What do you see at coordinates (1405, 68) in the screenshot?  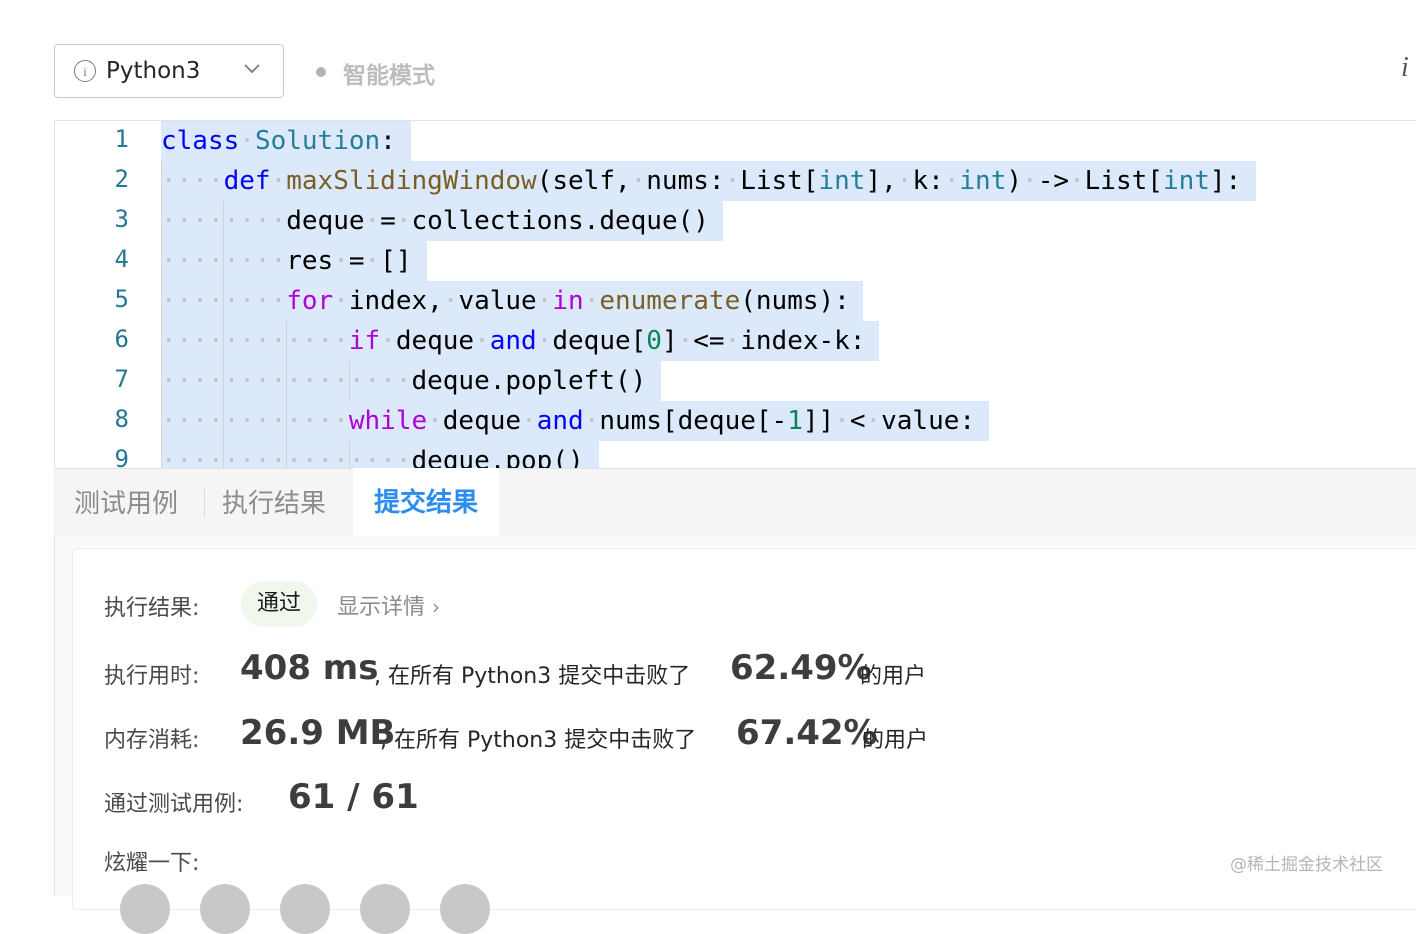 I see `info-italic-icon: i` at bounding box center [1405, 68].